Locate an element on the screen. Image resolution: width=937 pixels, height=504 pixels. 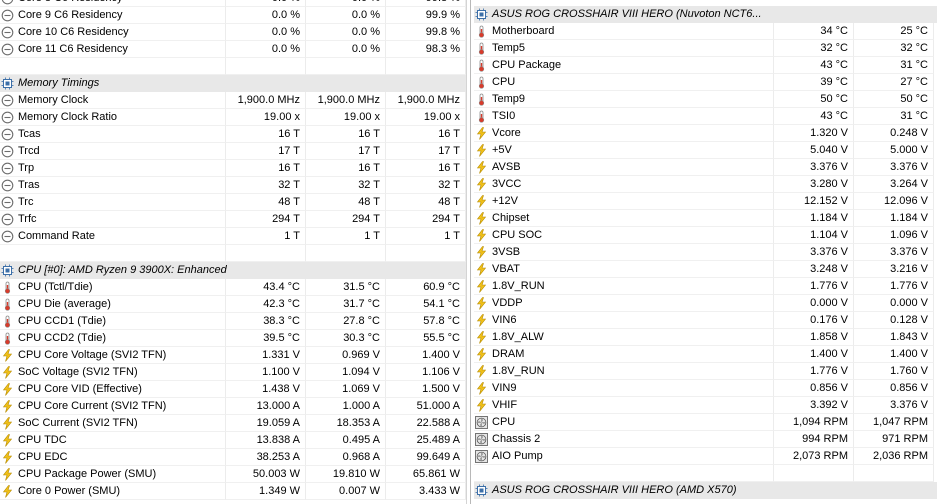
sensor-row-5v: +5V 5.040 V 5.000 V is located at coordinates (705, 150).